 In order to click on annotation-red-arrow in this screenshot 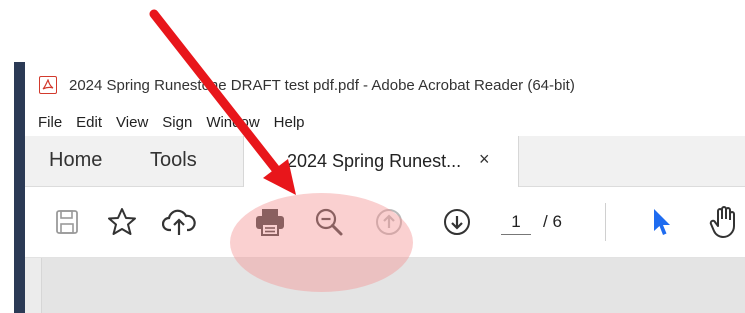, I will do `click(222, 102)`.